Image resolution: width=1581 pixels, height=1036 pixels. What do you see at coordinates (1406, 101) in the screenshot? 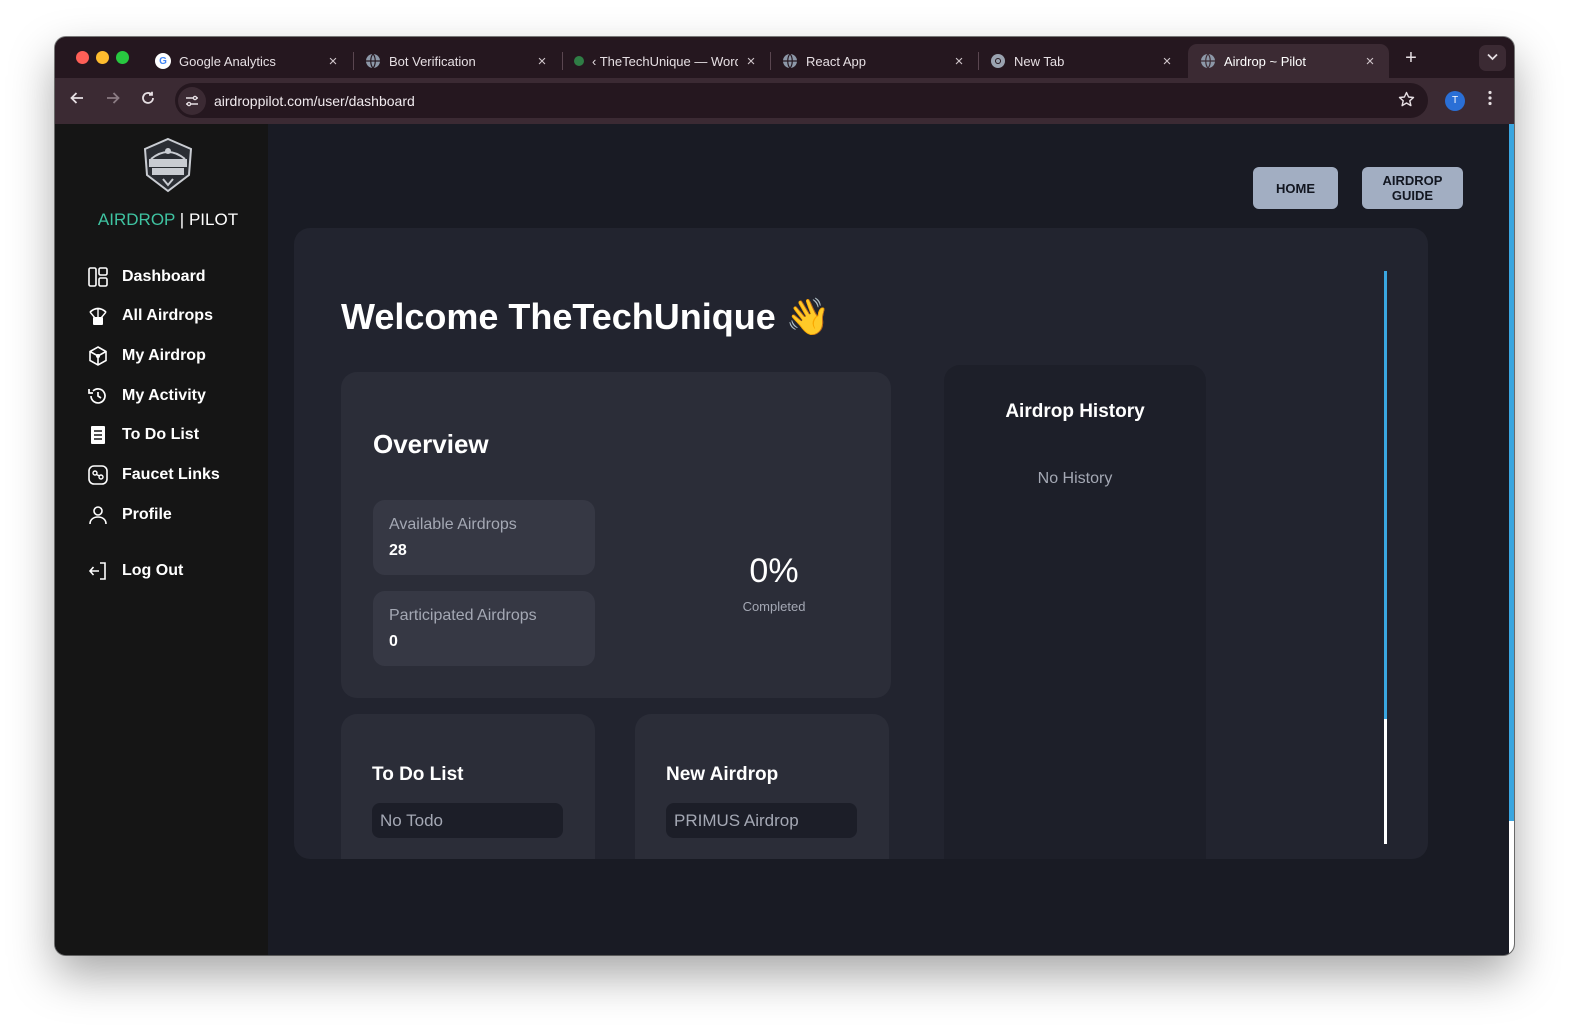
I see `bookmark-star-icon` at bounding box center [1406, 101].